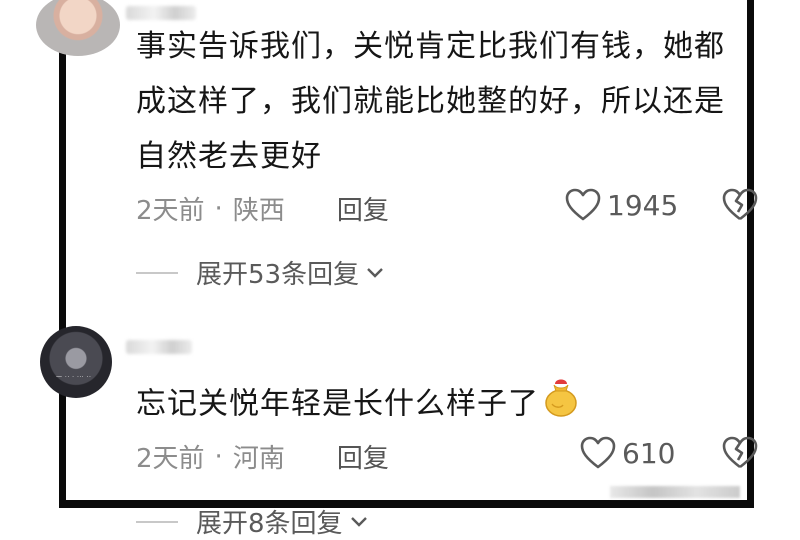 The image size is (800, 540). What do you see at coordinates (269, 524) in the screenshot?
I see `expand-replies-label: 展开8条回复` at bounding box center [269, 524].